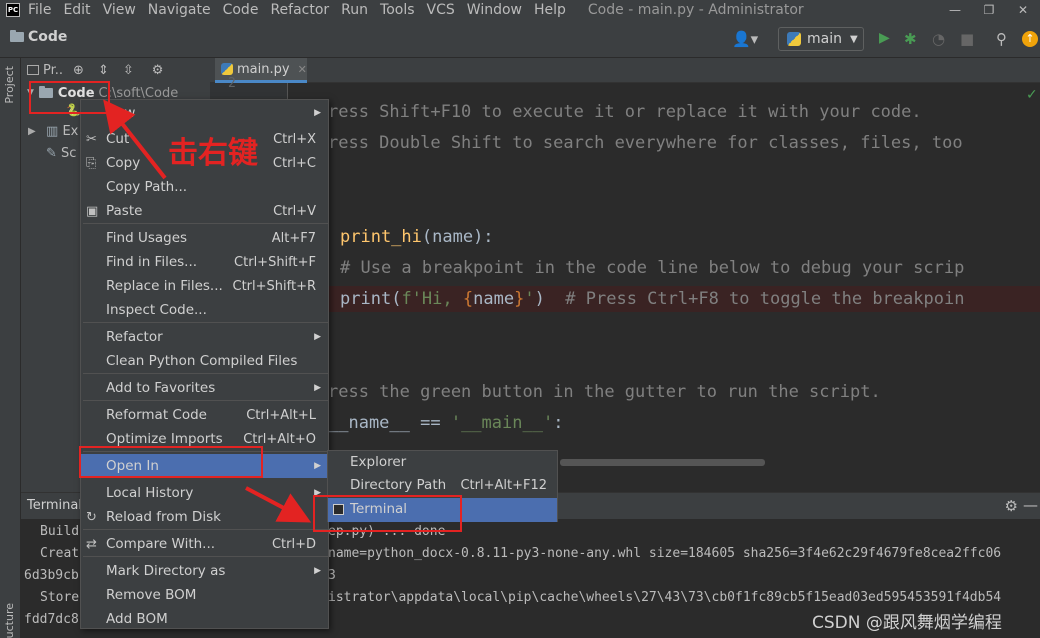  What do you see at coordinates (907, 623) in the screenshot?
I see `watermark: CSDN @跟风舞烟学编程` at bounding box center [907, 623].